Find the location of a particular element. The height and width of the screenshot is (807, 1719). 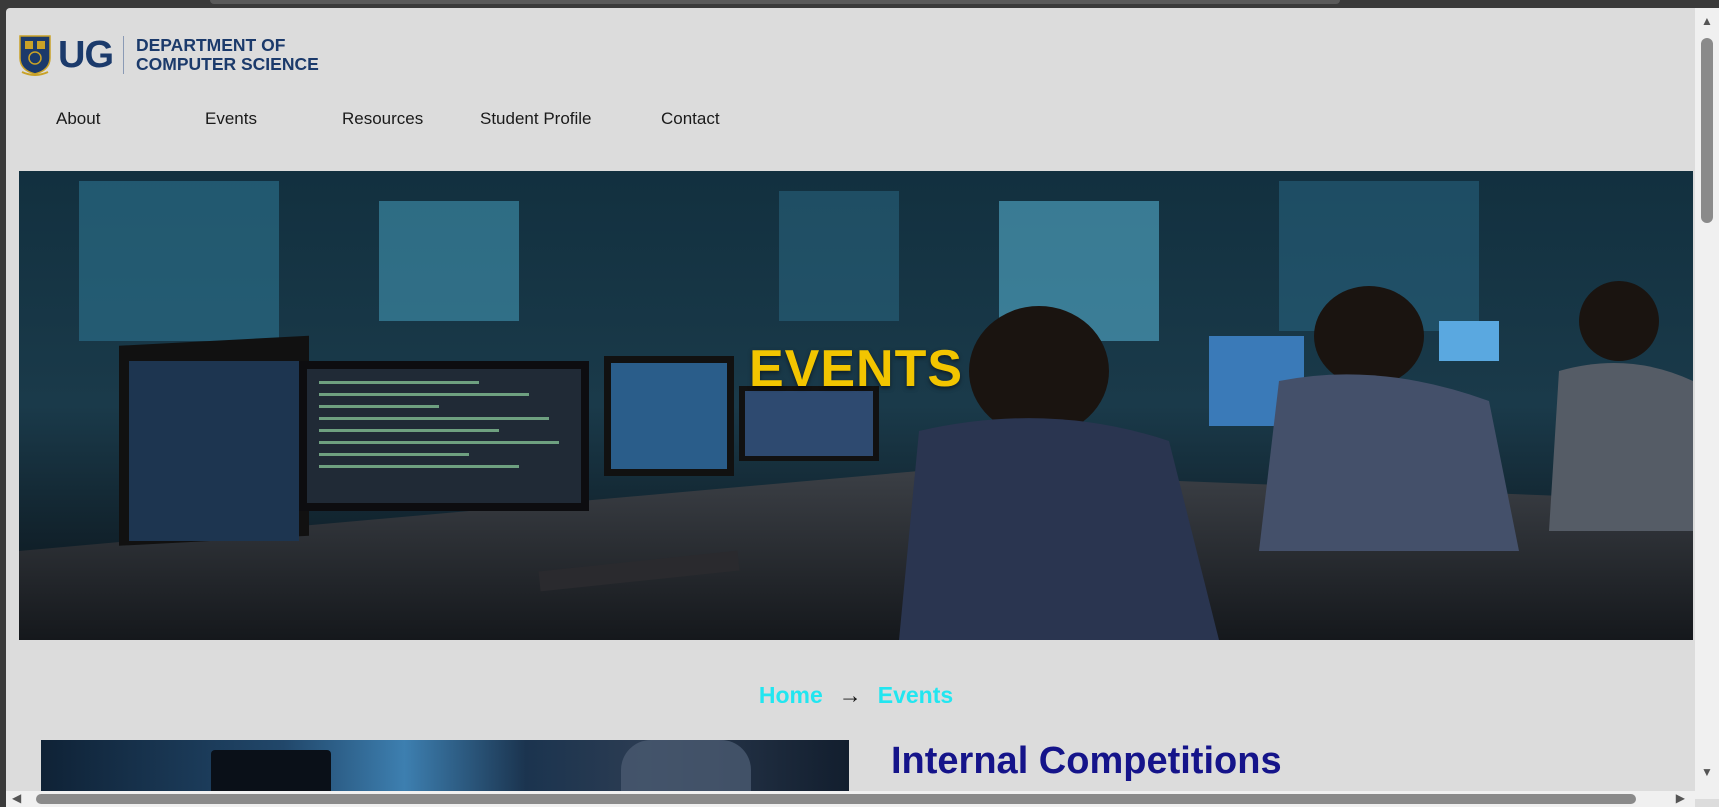

breadcrumb: Home → Events is located at coordinates (856, 695).